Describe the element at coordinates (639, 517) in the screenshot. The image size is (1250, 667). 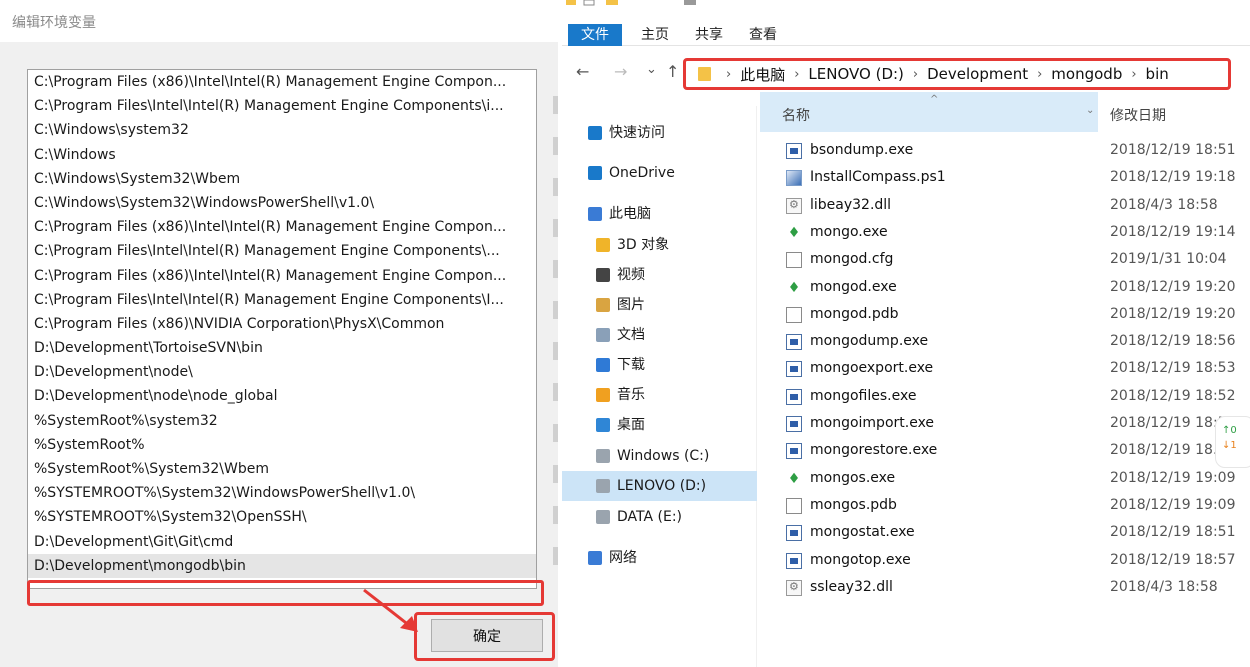
I see `nav-item: DATA (E:)` at that location.